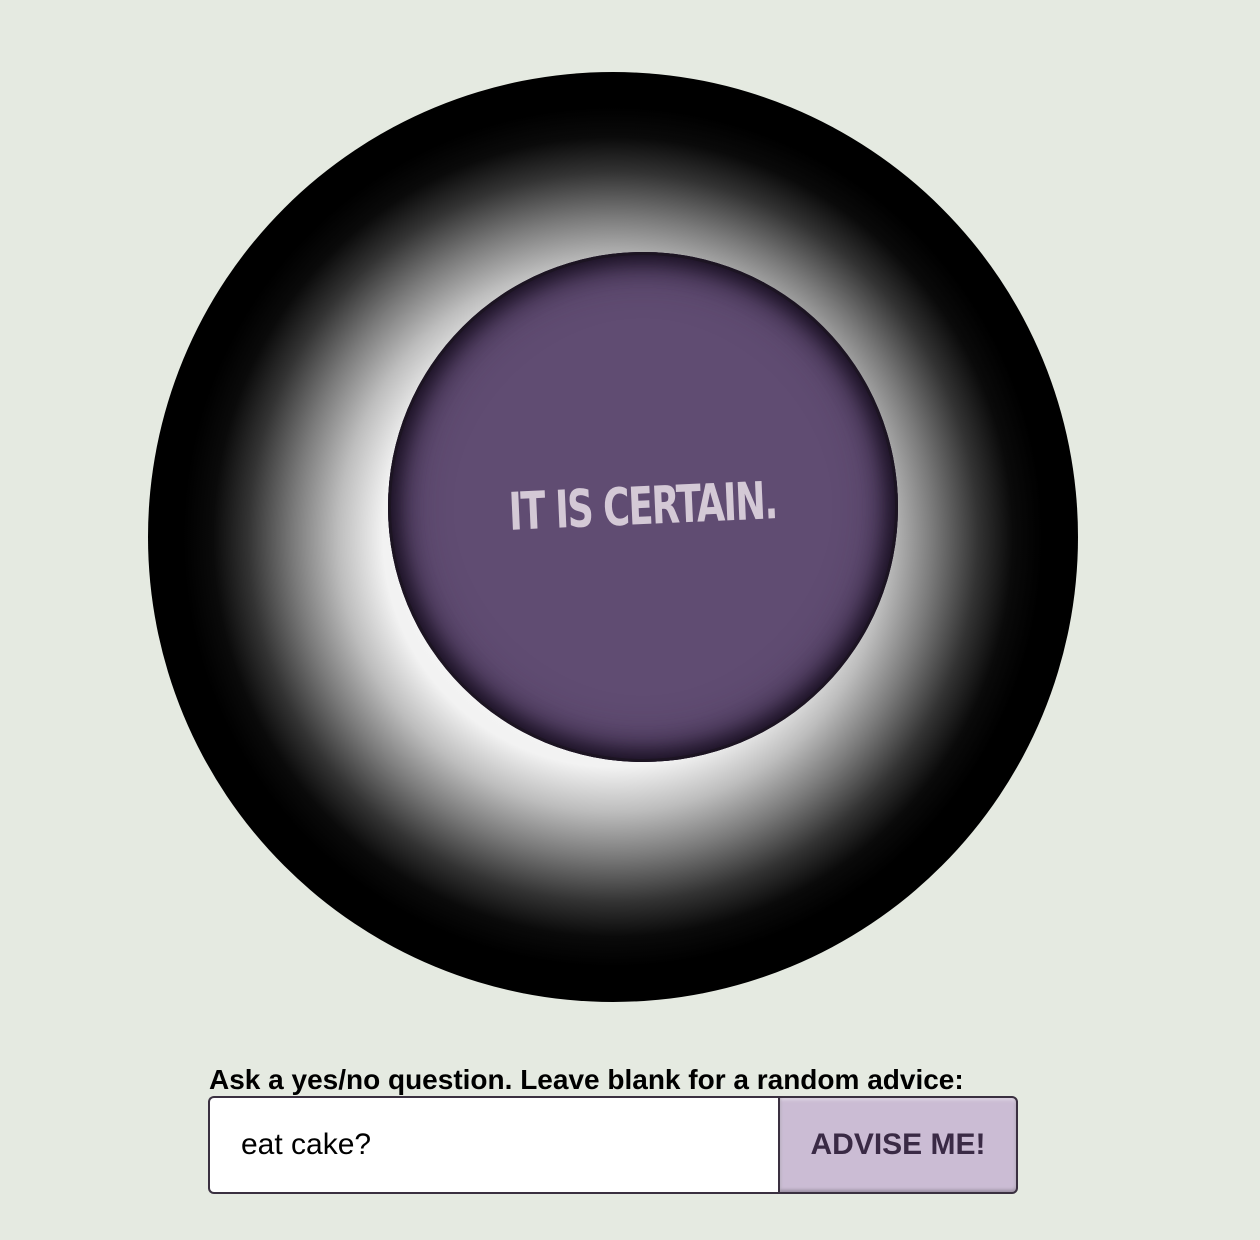 The height and width of the screenshot is (1240, 1260). I want to click on advise-me-button: ADVISE ME!, so click(898, 1145).